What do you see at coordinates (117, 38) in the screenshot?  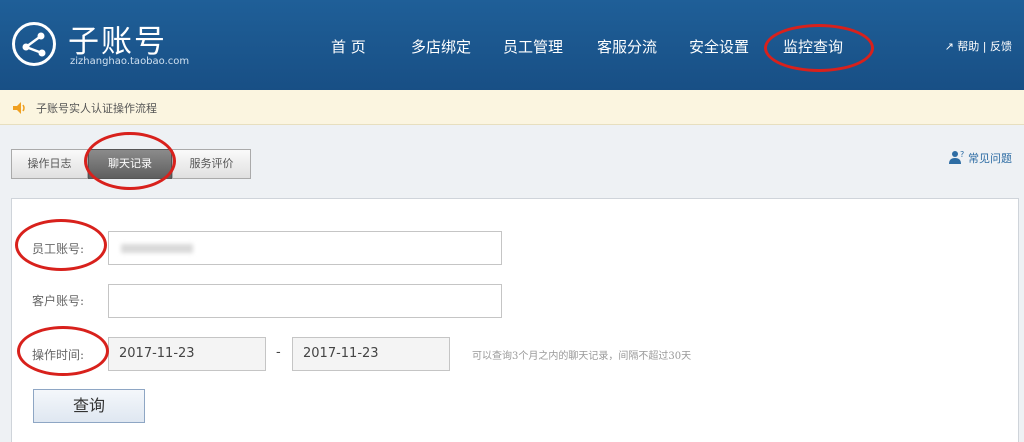 I see `logo-title: 子账号` at bounding box center [117, 38].